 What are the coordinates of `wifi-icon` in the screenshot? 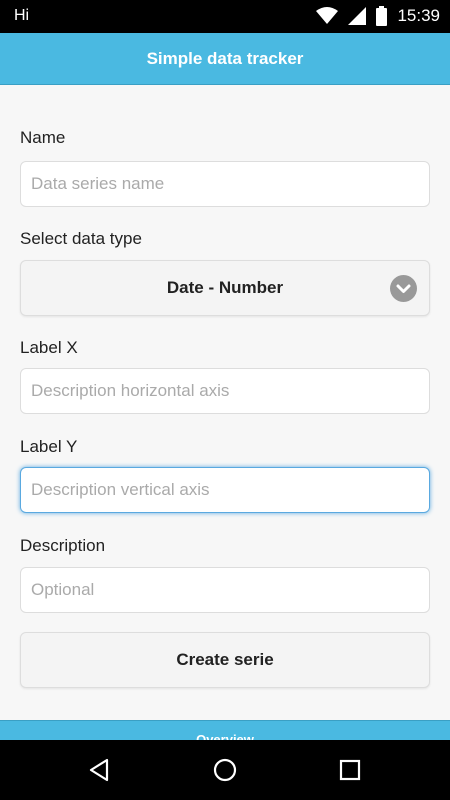 It's located at (327, 15).